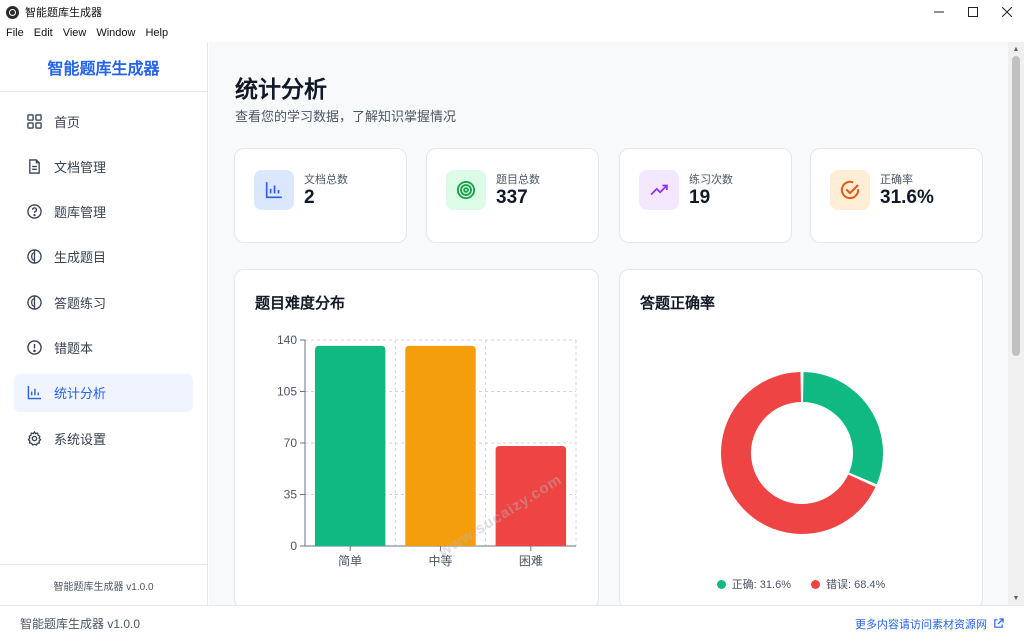 The height and width of the screenshot is (641, 1024). I want to click on sidebar-nav: 首页 文档管理 题库管理 生成题目 答题练习 错题本 统计分析 系统设置, so click(103, 283).